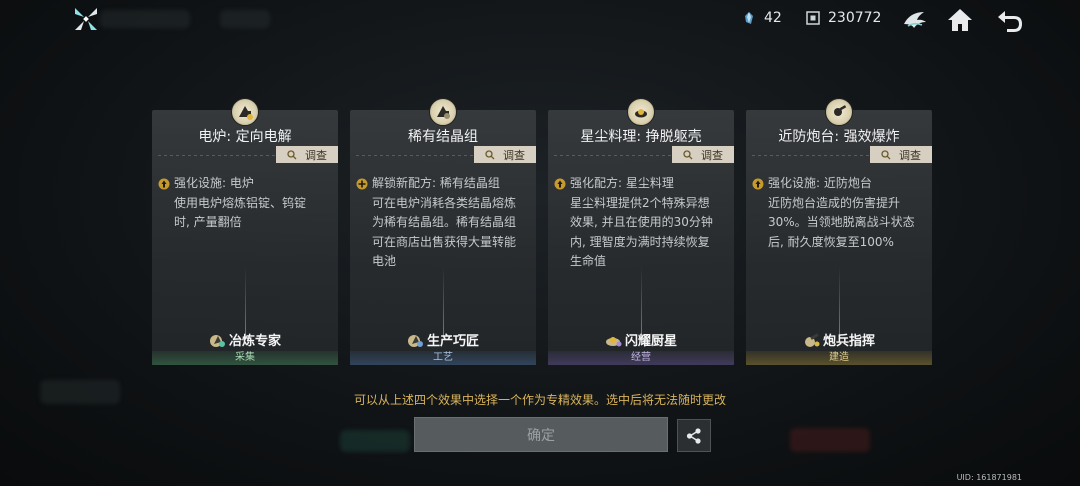  Describe the element at coordinates (539, 400) in the screenshot. I see `selection-notice: 可以从上述四个效果中选择一个作为专精效果。选中后将无法随时更改` at that location.